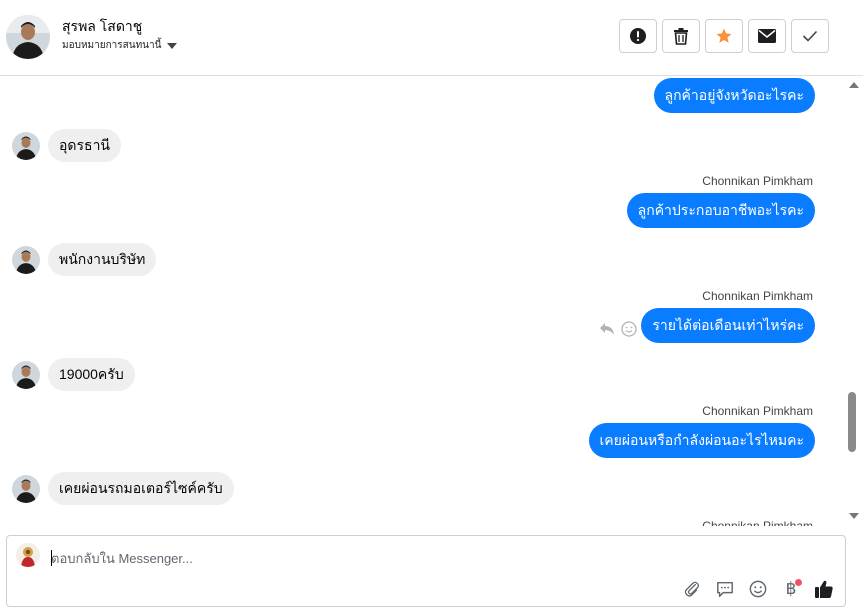  I want to click on incoming-message-row: 19000ครับ, so click(73, 374).